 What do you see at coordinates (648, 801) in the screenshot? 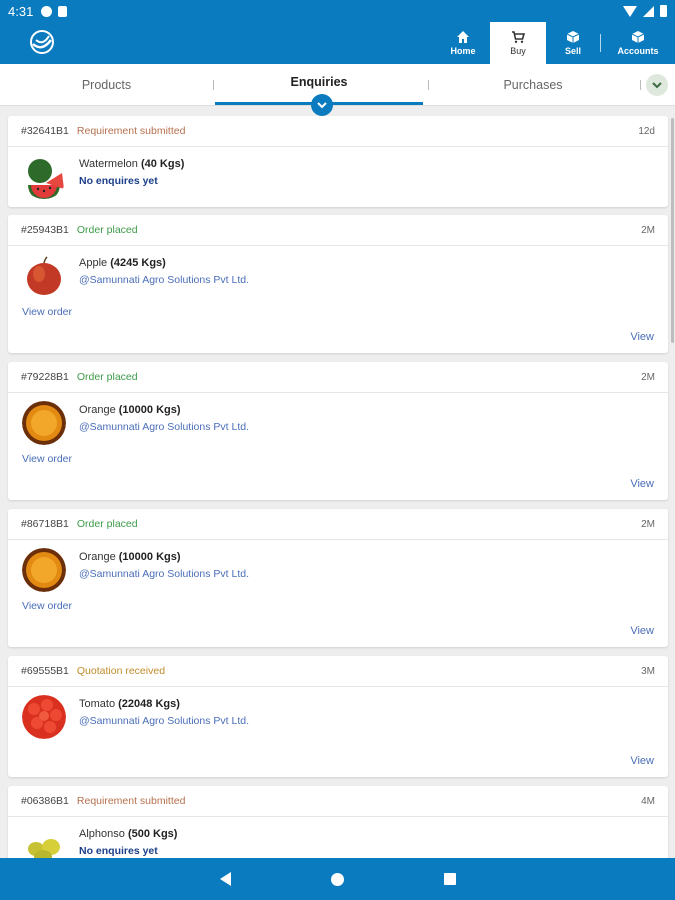
I see `age-label: 4M` at bounding box center [648, 801].